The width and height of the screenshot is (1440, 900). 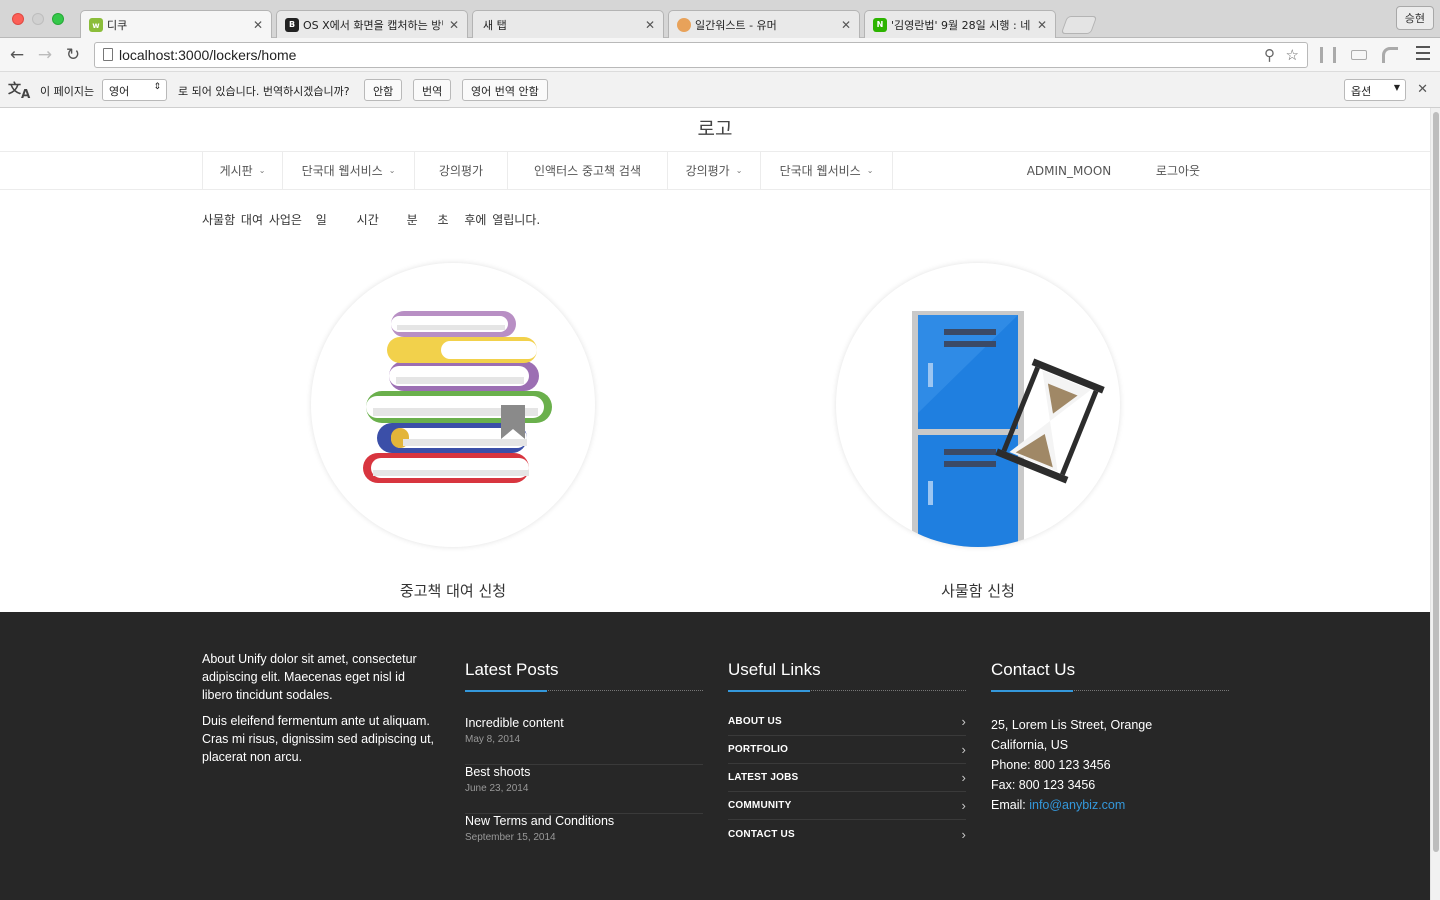 What do you see at coordinates (1396, 87) in the screenshot?
I see `chevron-down-icon: ▼` at bounding box center [1396, 87].